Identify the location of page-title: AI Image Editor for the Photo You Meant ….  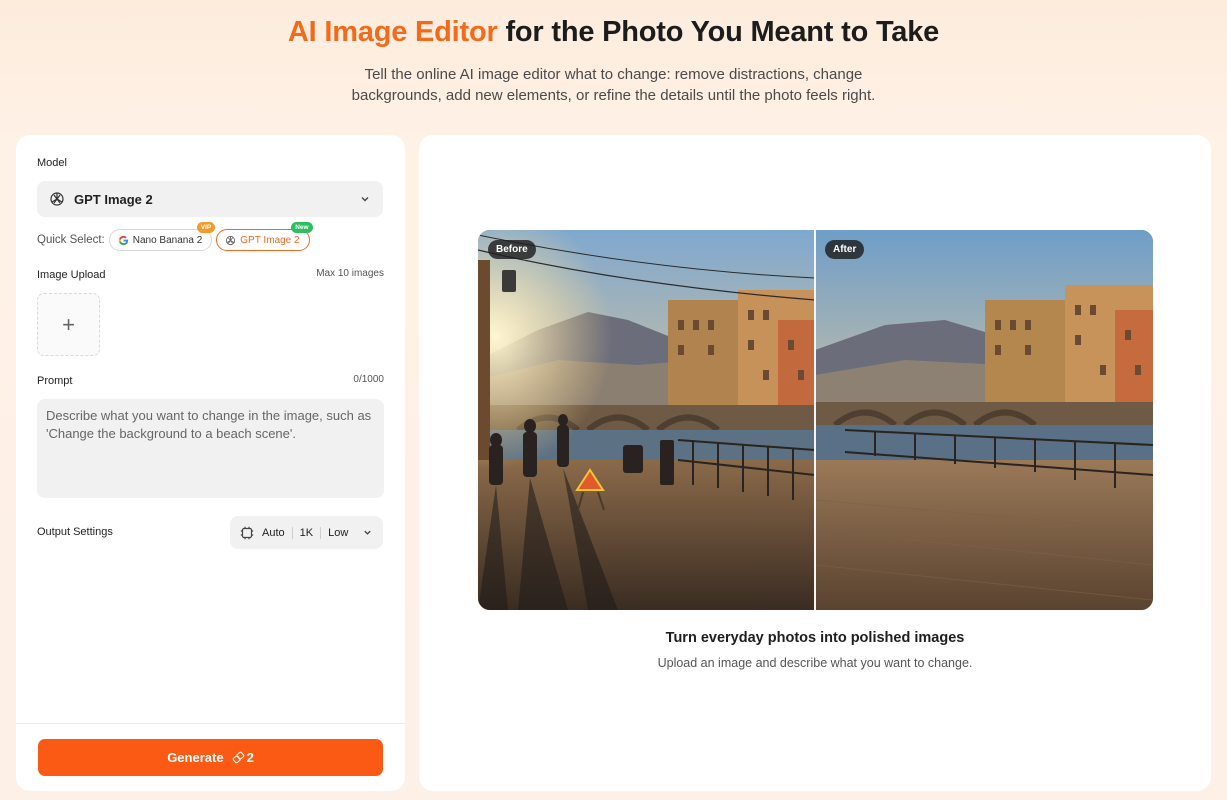
(613, 32).